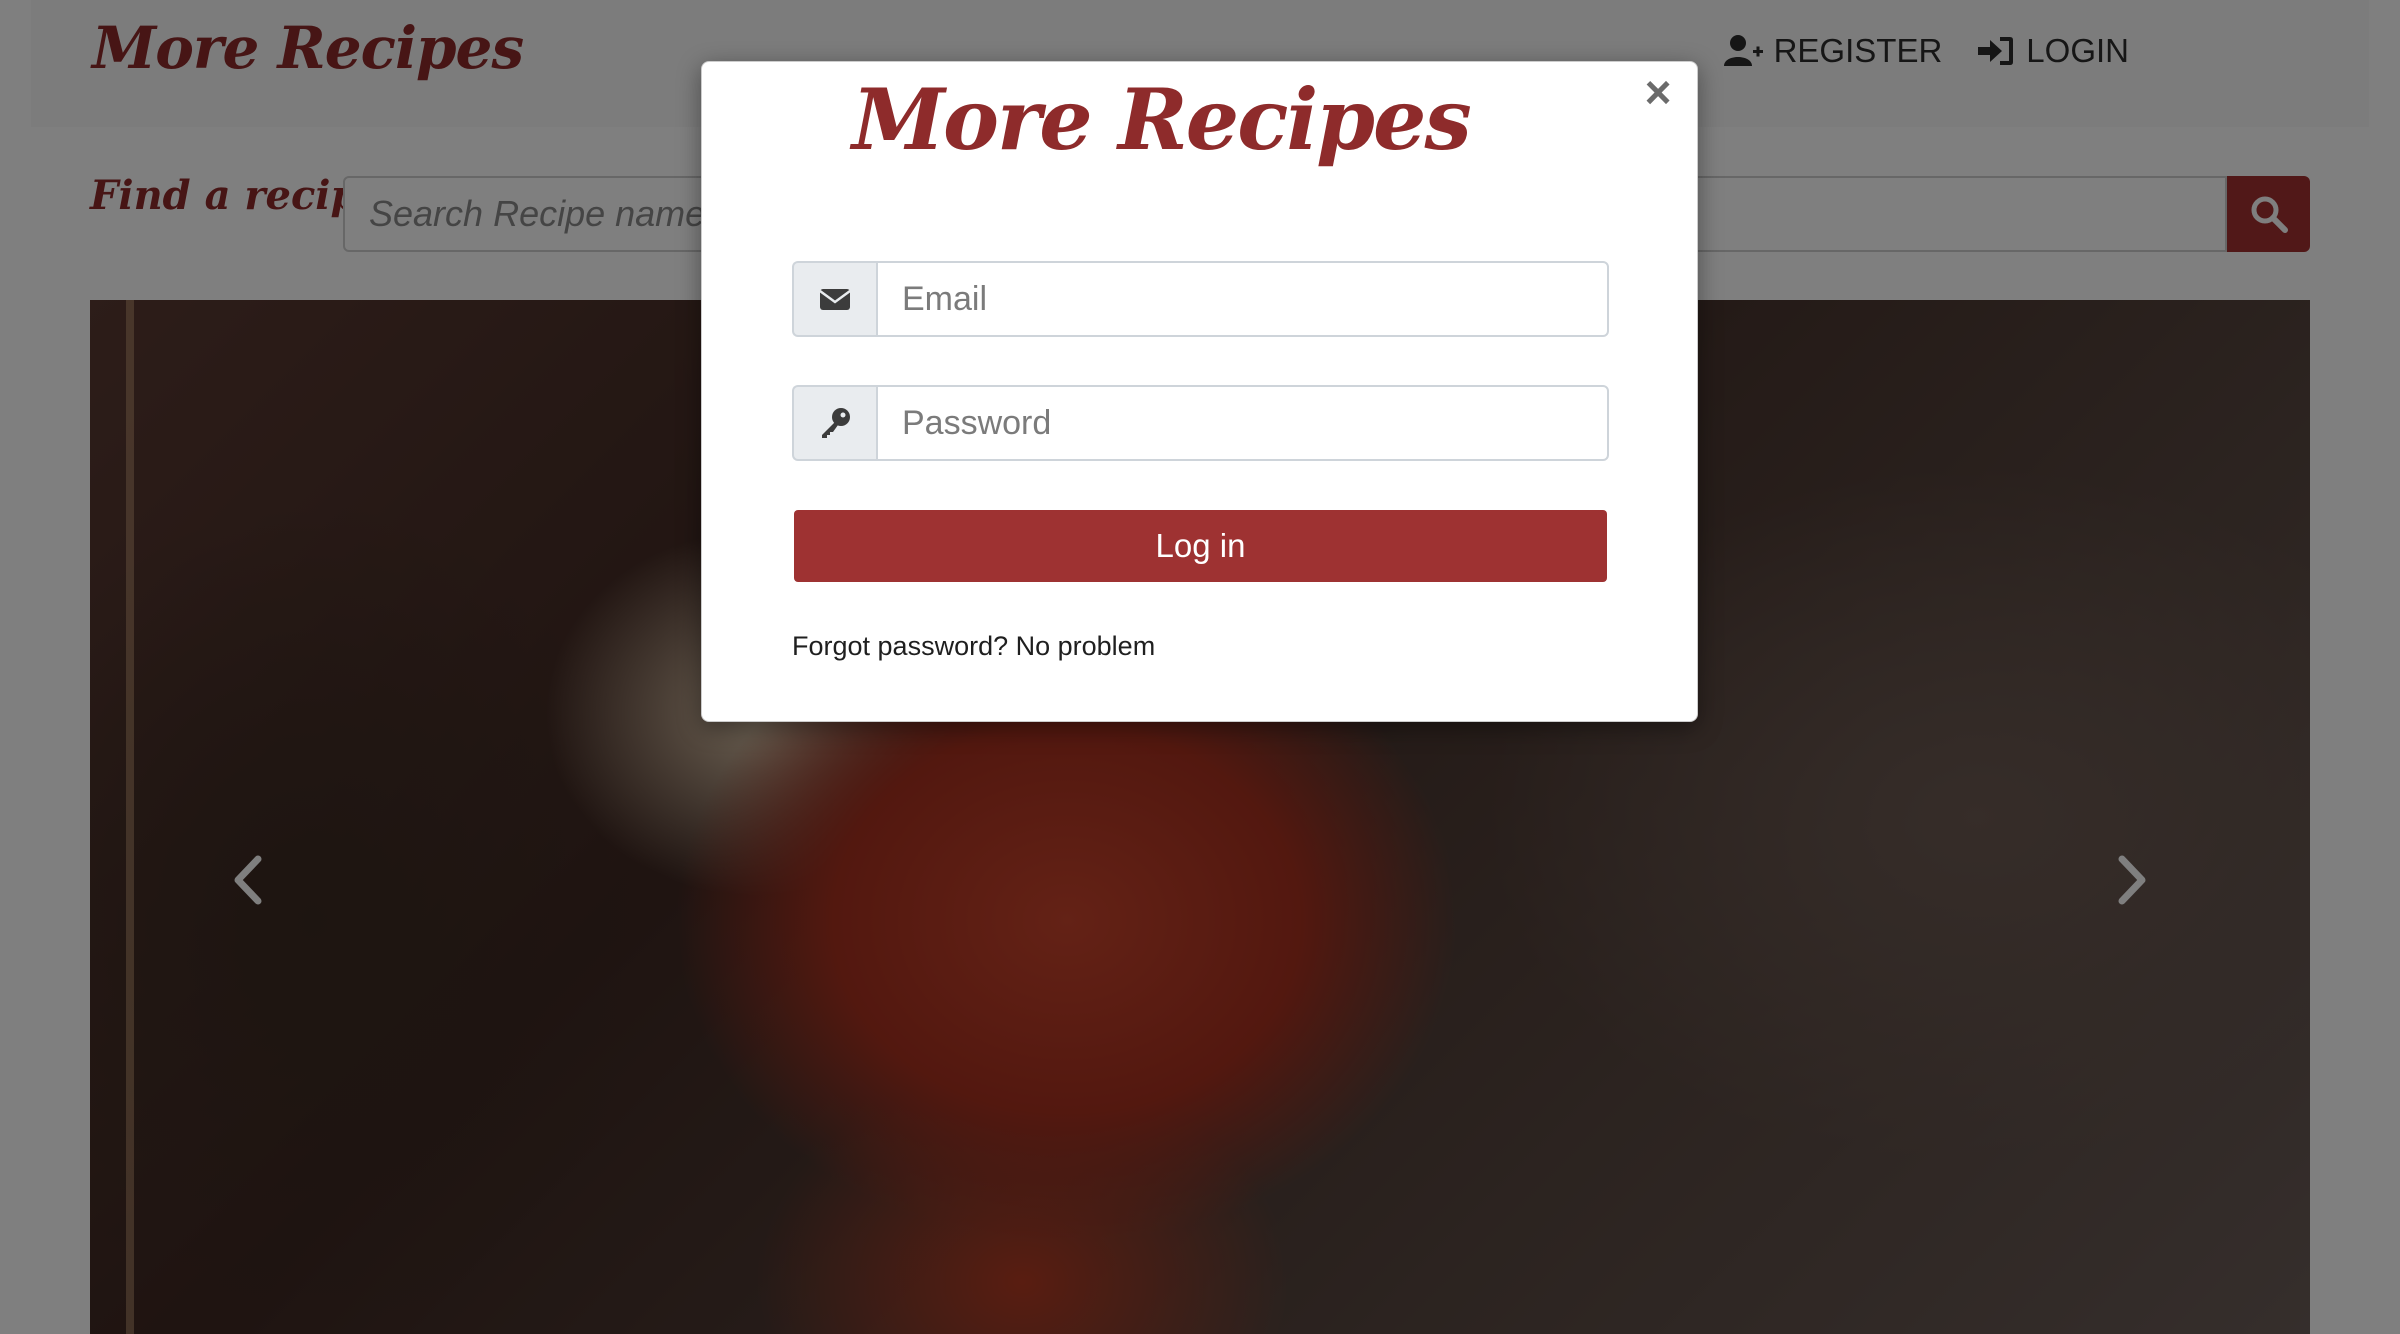 This screenshot has height=1334, width=2400. I want to click on key-icon, so click(836, 423).